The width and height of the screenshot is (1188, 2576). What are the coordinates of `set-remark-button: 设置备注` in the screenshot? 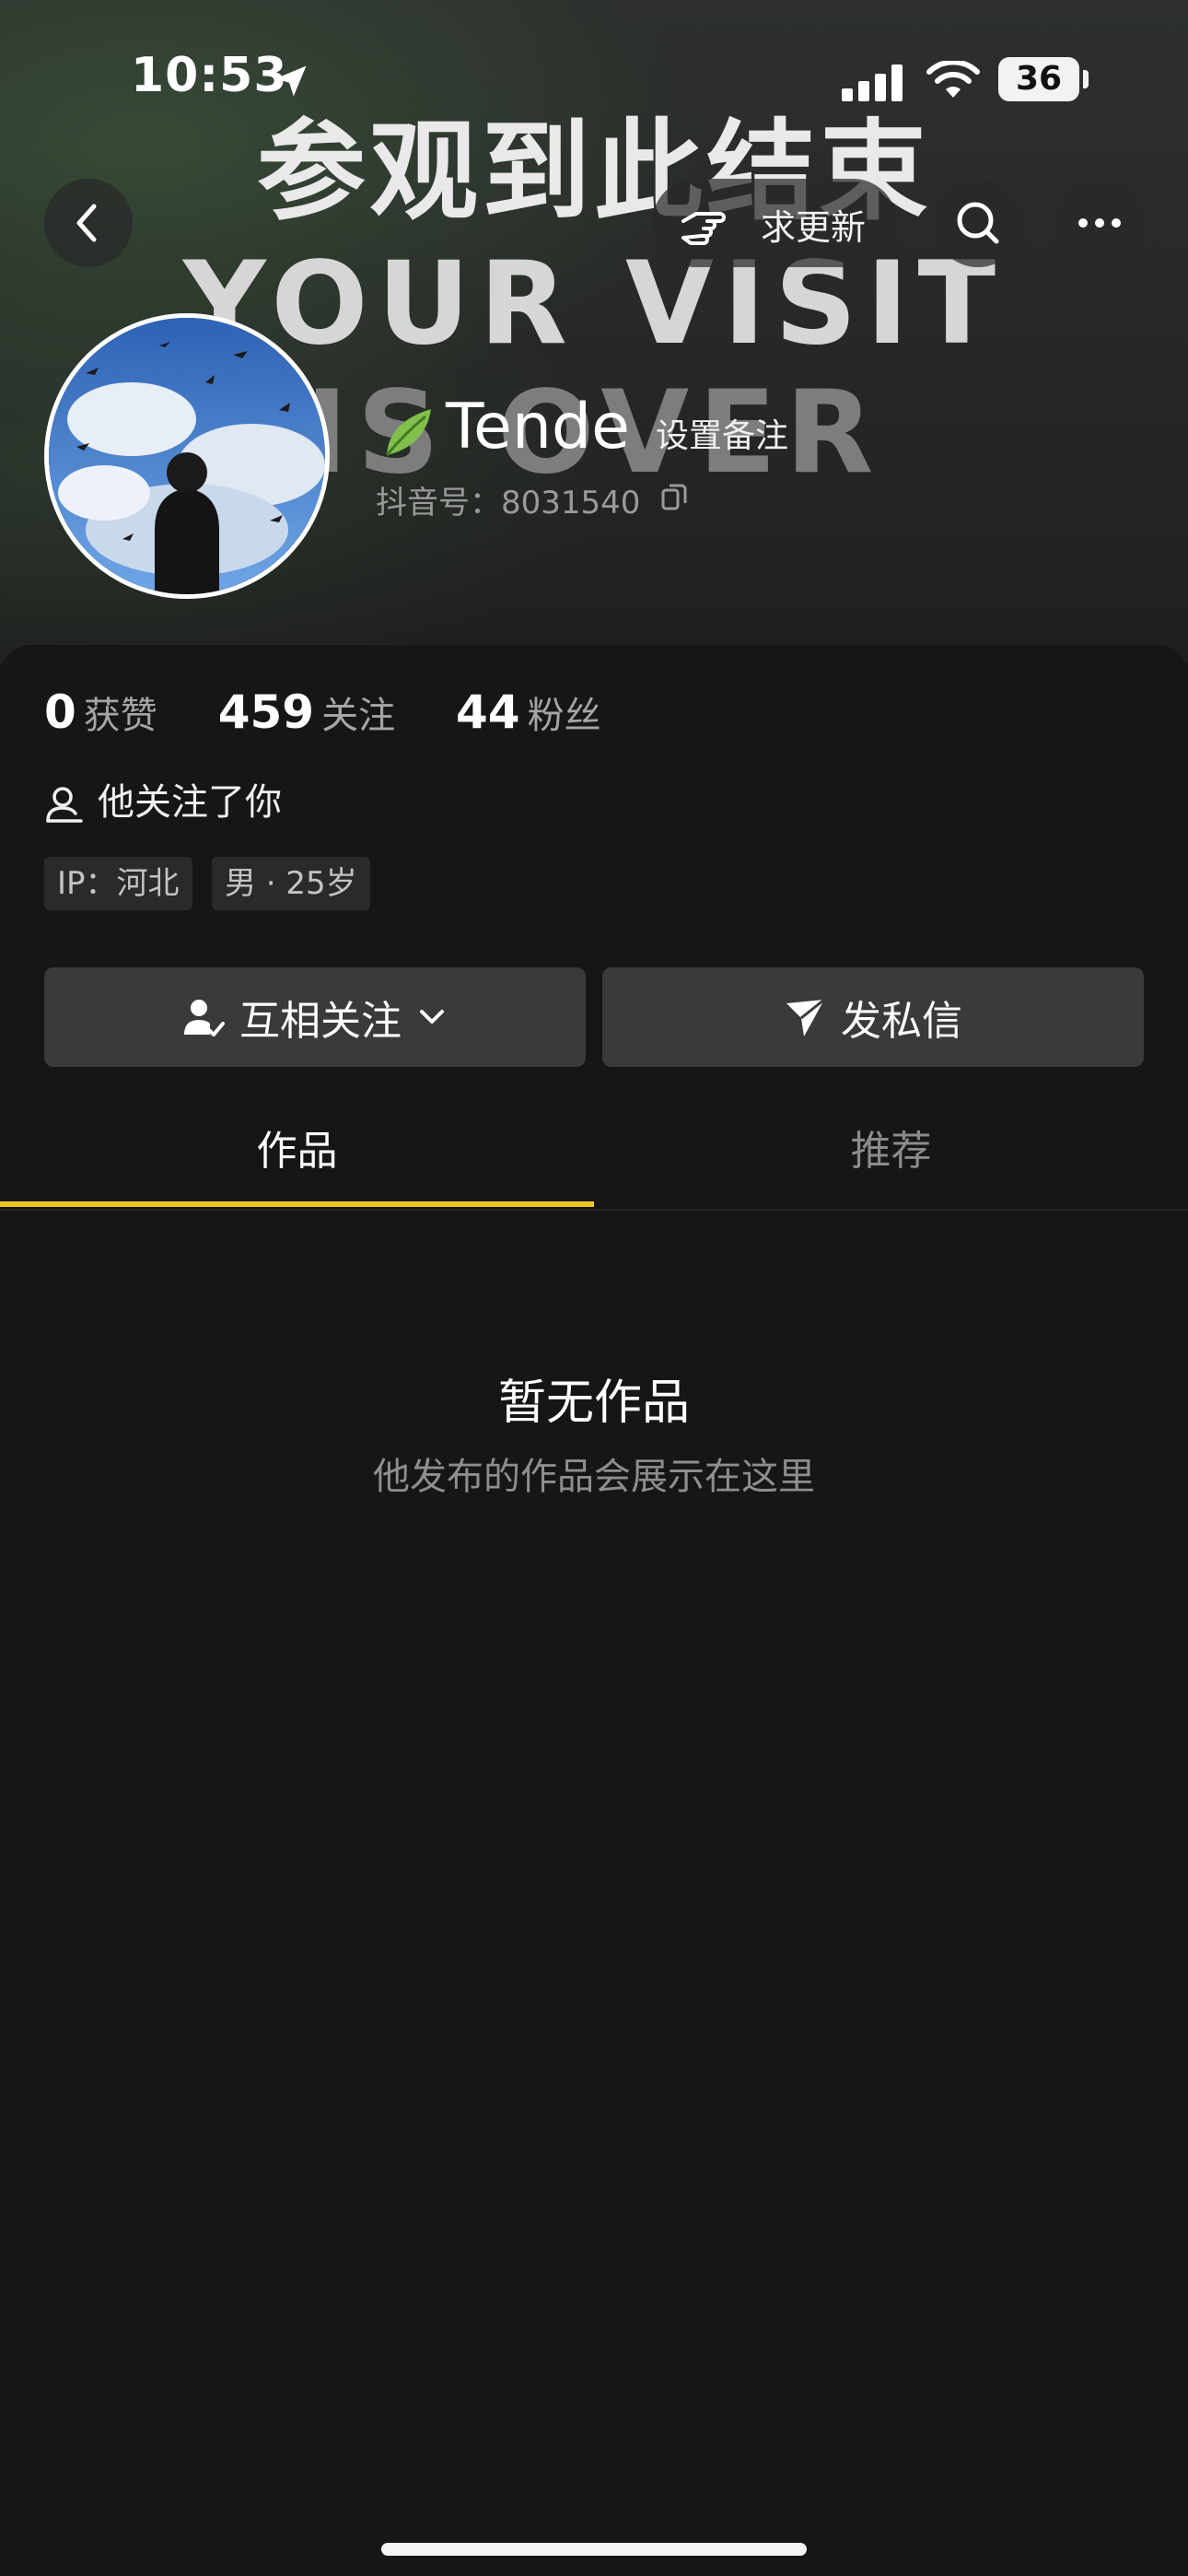 It's located at (722, 433).